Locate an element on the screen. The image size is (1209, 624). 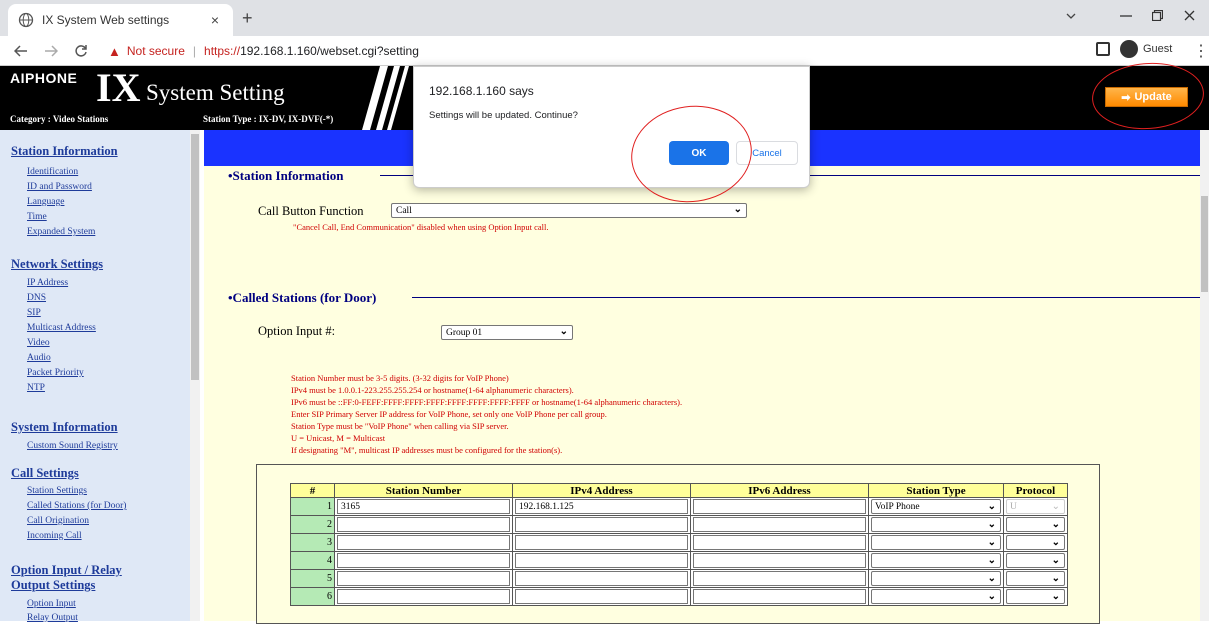
sidebar-section-call-settings: Call Settings is located at coordinates (45, 473).